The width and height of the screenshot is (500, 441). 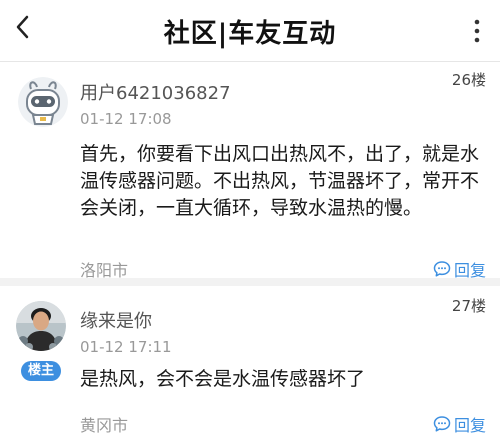 What do you see at coordinates (43, 102) in the screenshot?
I see `robot-avatar` at bounding box center [43, 102].